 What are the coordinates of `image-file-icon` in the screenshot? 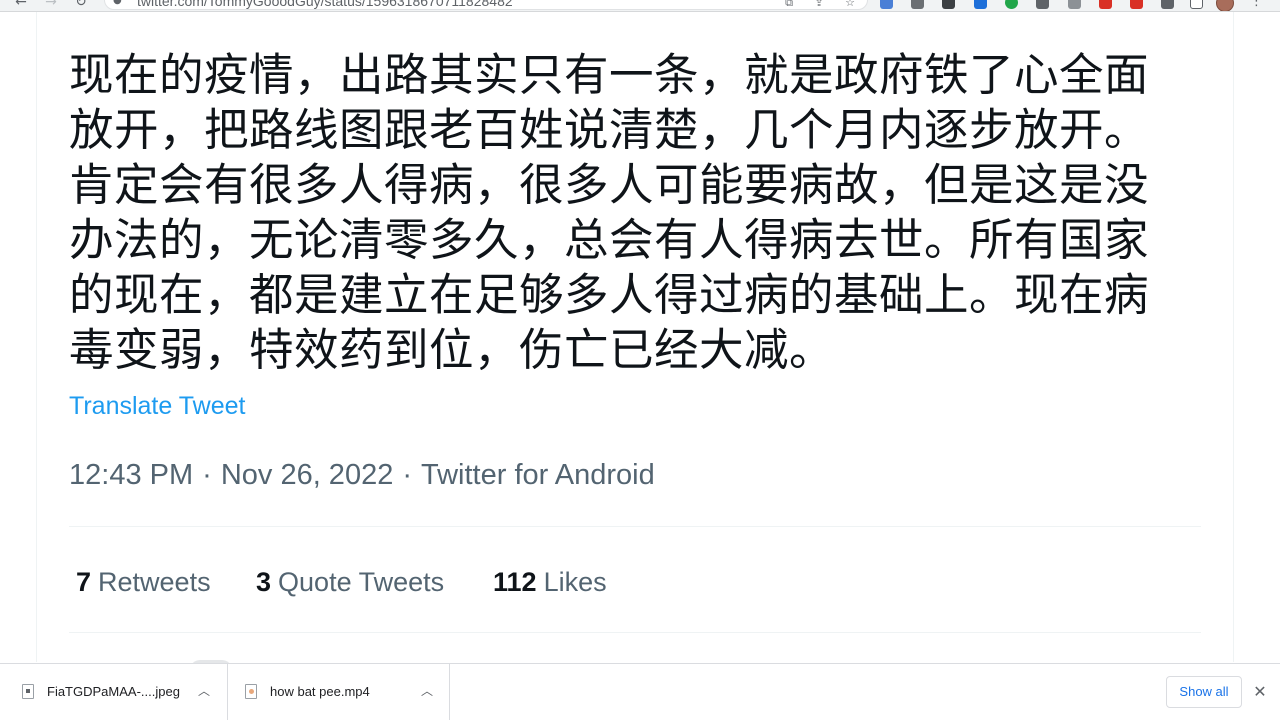 It's located at (28, 691).